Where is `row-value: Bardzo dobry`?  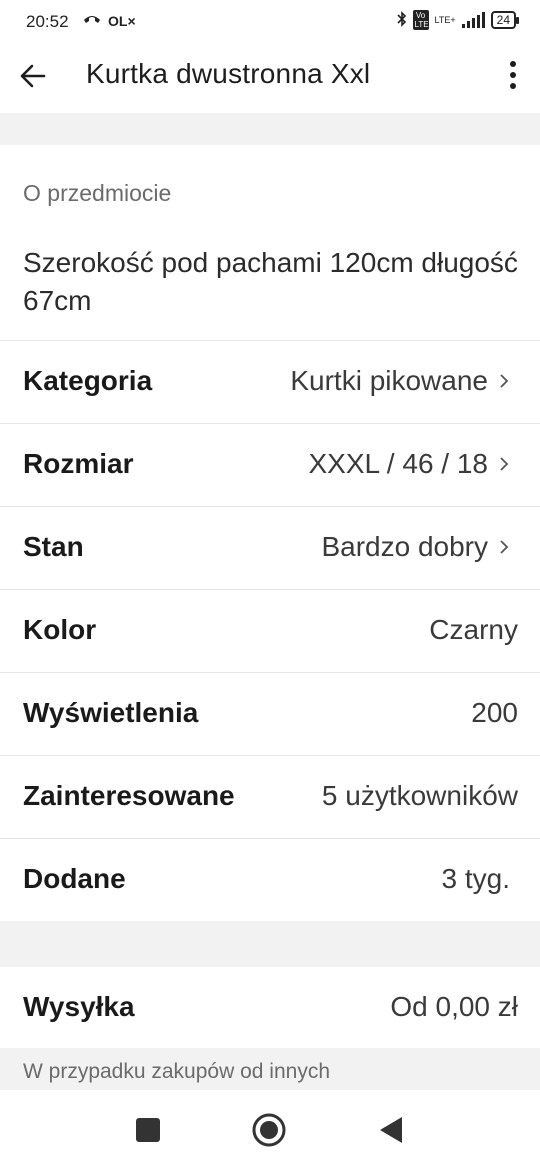
row-value: Bardzo dobry is located at coordinates (415, 547).